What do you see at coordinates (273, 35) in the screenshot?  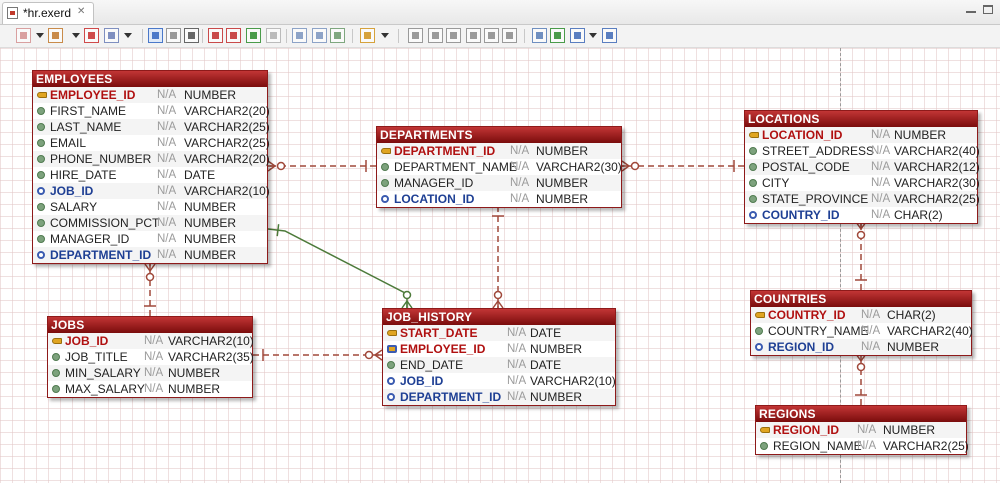 I see `comment-tool-icon` at bounding box center [273, 35].